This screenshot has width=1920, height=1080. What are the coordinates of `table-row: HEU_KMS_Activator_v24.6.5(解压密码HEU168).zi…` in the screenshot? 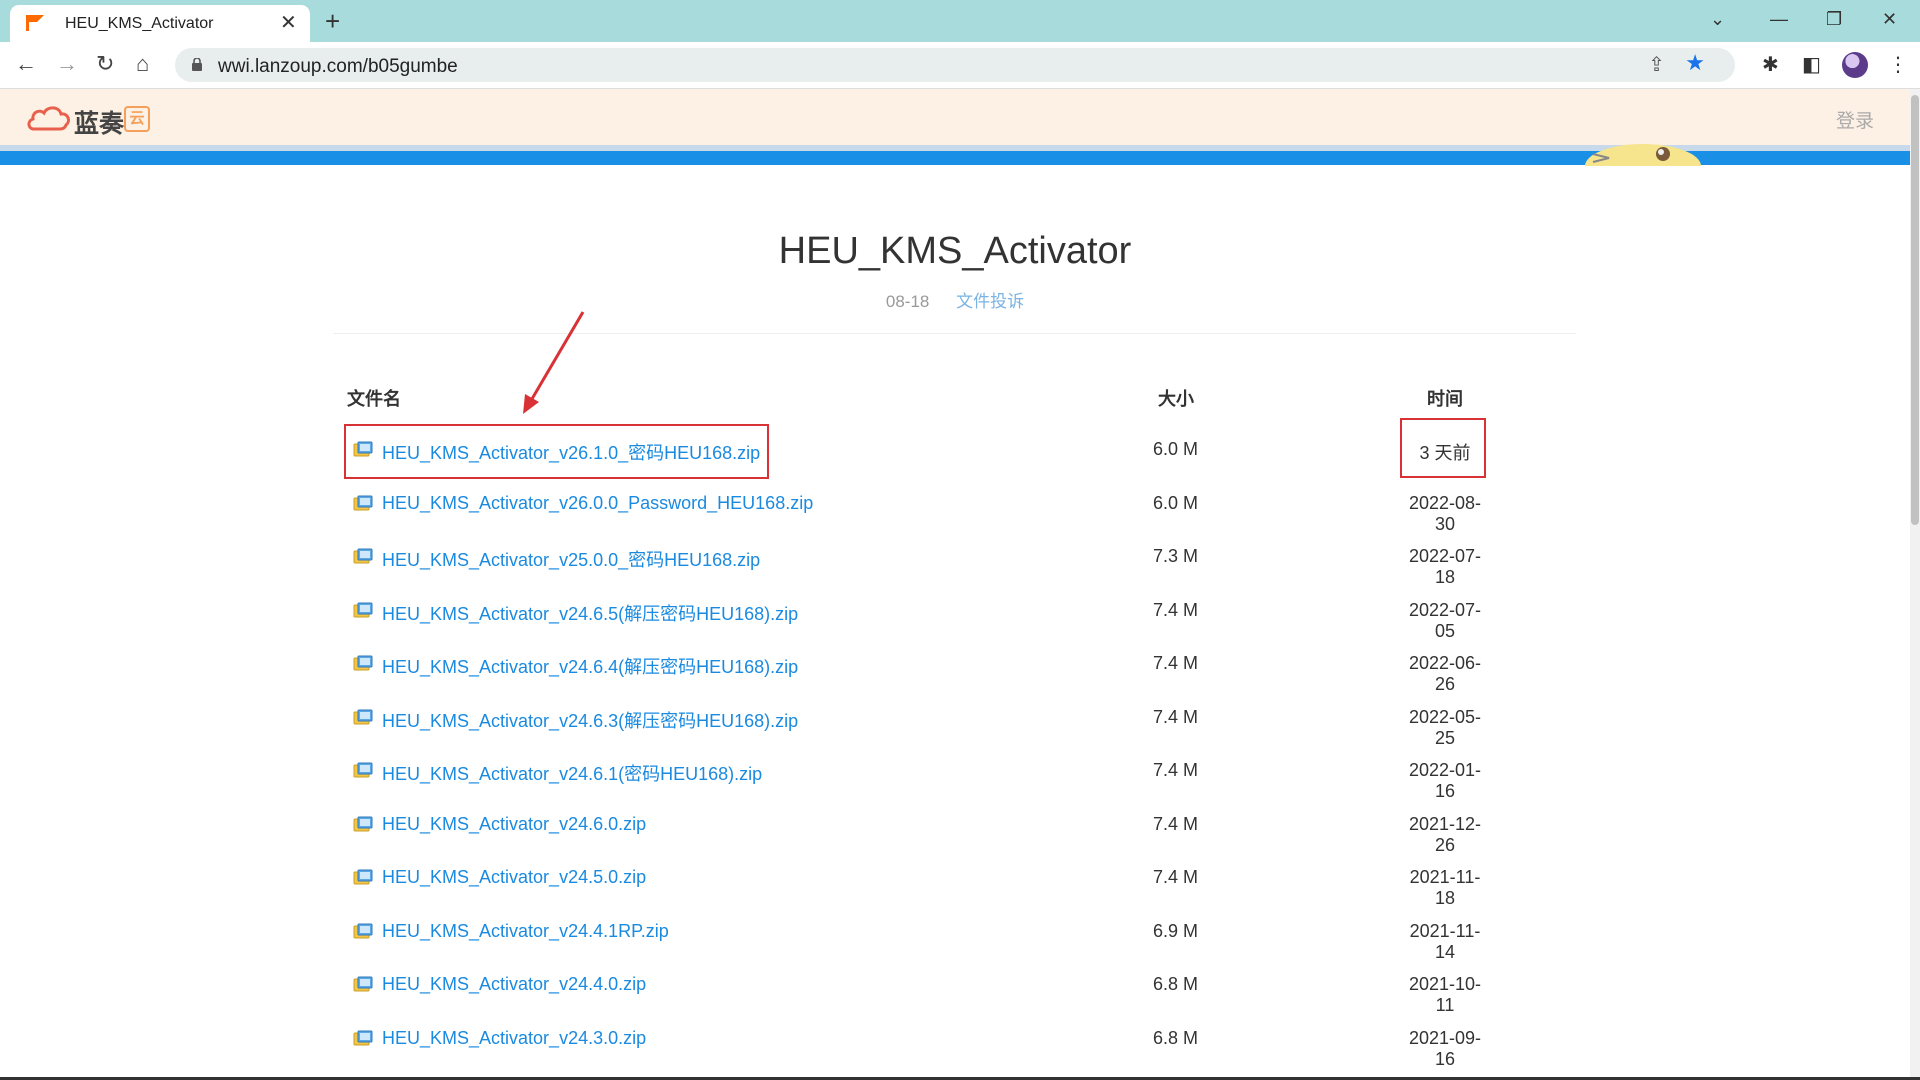 It's located at (955, 615).